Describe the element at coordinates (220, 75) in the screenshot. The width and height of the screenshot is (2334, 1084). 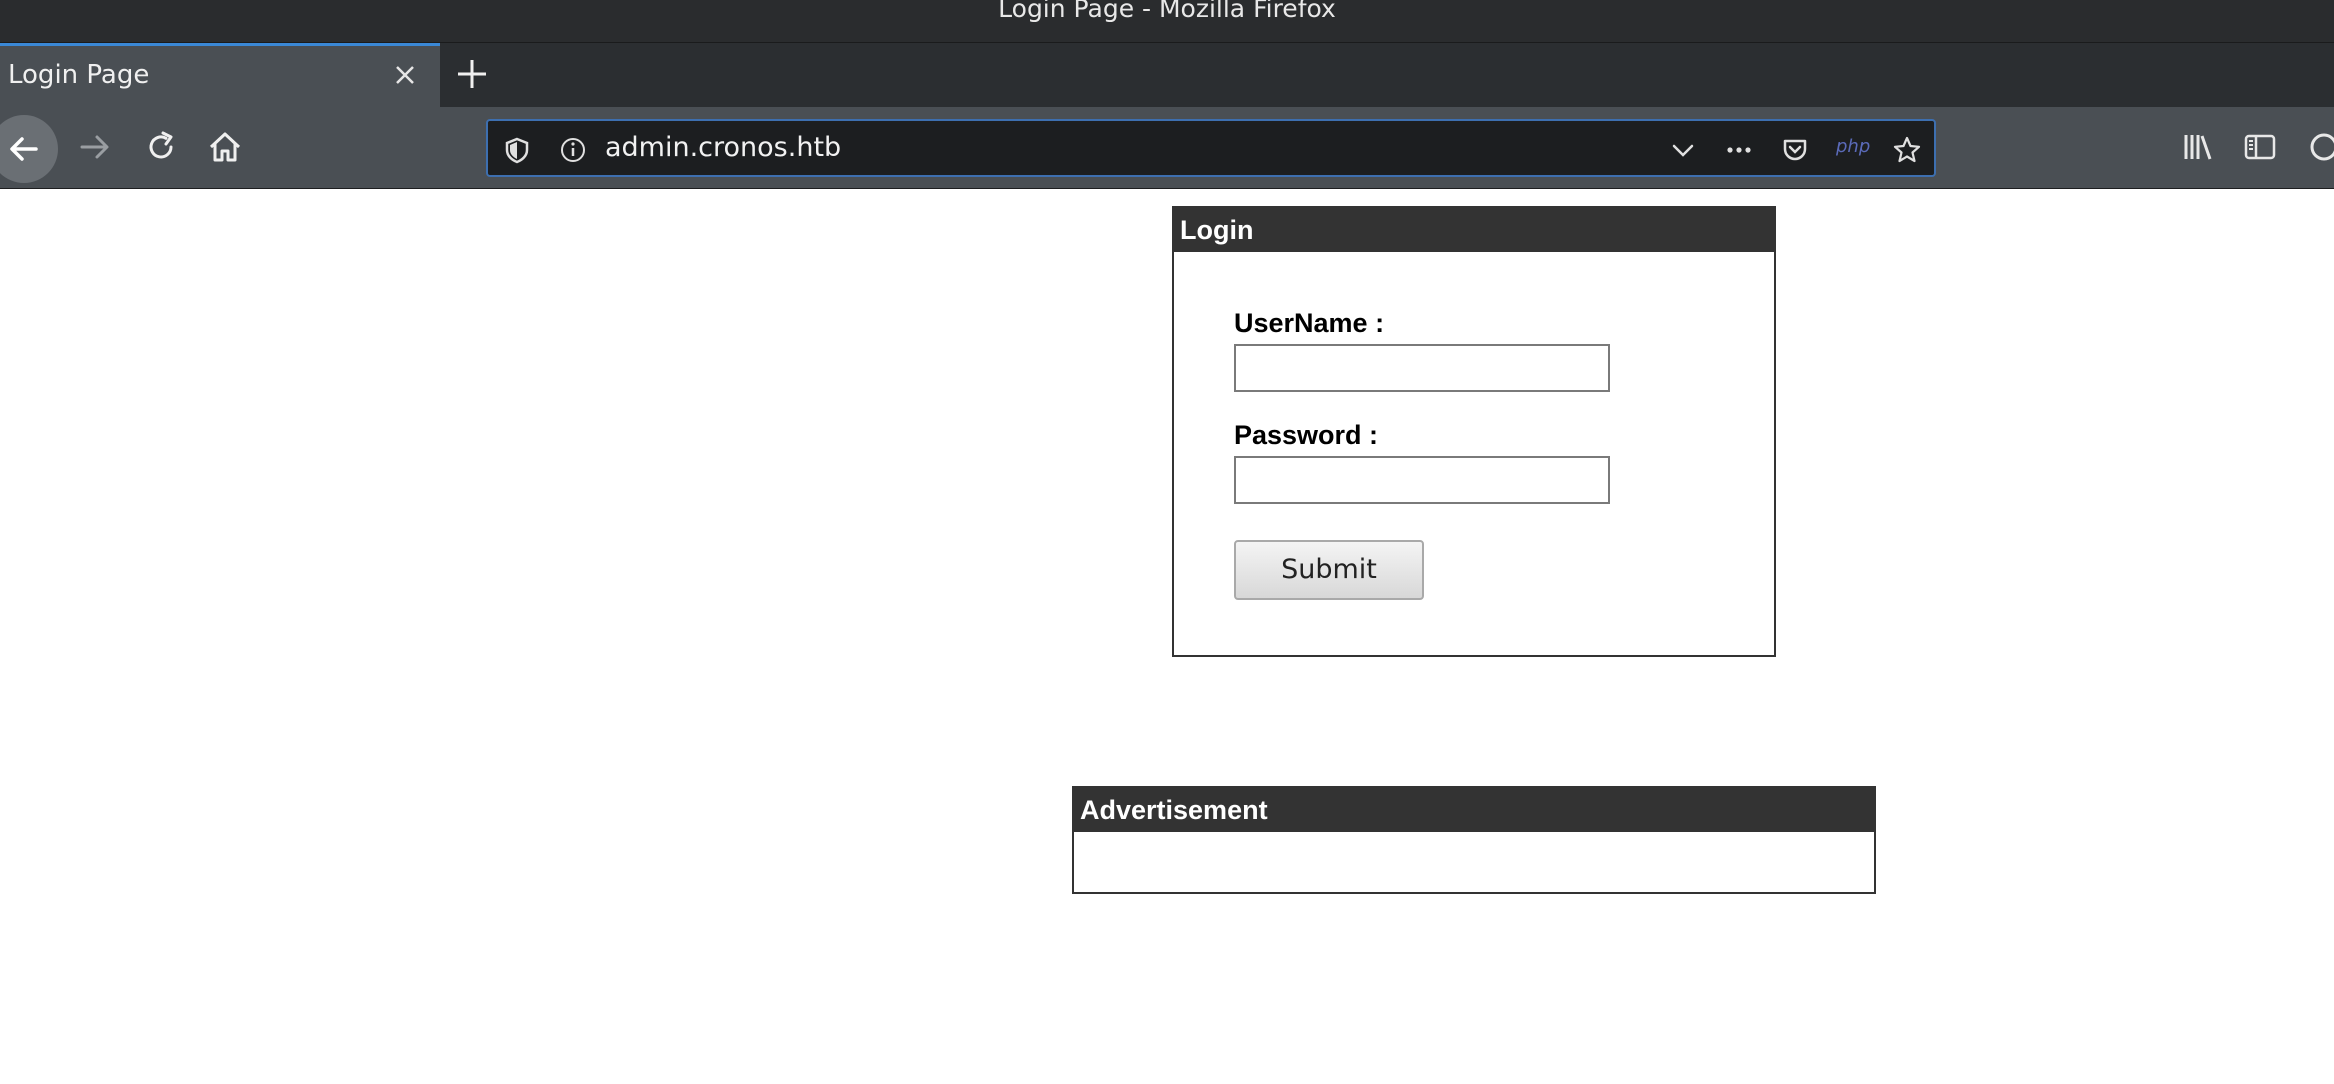
I see `tab-login-page: Login Page` at that location.